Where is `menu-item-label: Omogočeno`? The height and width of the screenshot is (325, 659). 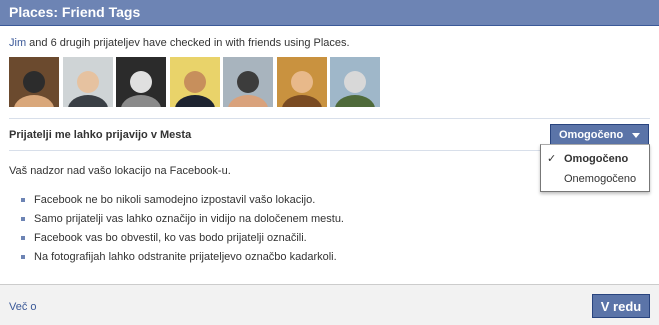 menu-item-label: Omogočeno is located at coordinates (596, 159).